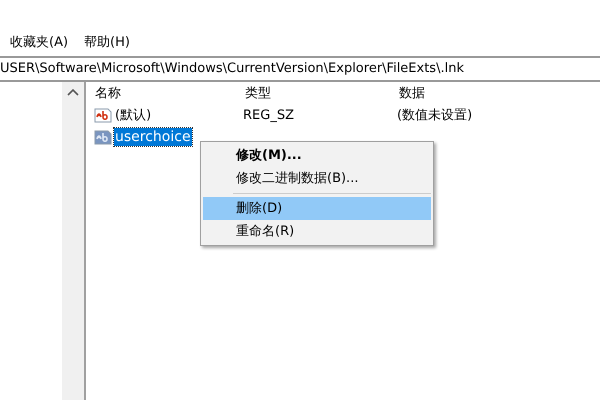  I want to click on menu-item: 收藏夹(A), so click(39, 42).